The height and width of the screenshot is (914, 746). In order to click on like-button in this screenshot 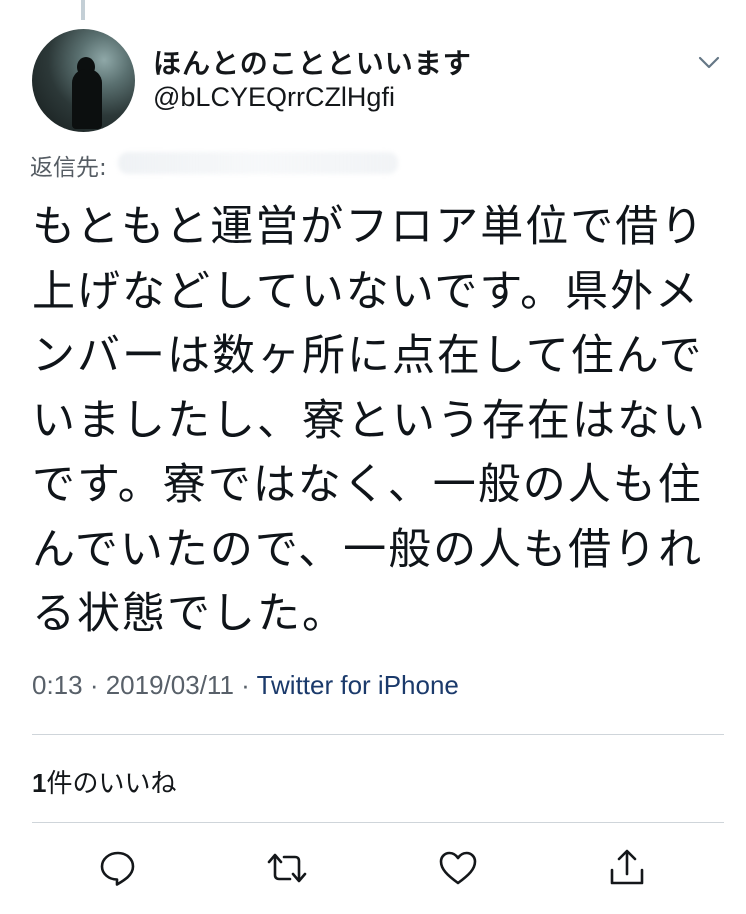, I will do `click(458, 868)`.